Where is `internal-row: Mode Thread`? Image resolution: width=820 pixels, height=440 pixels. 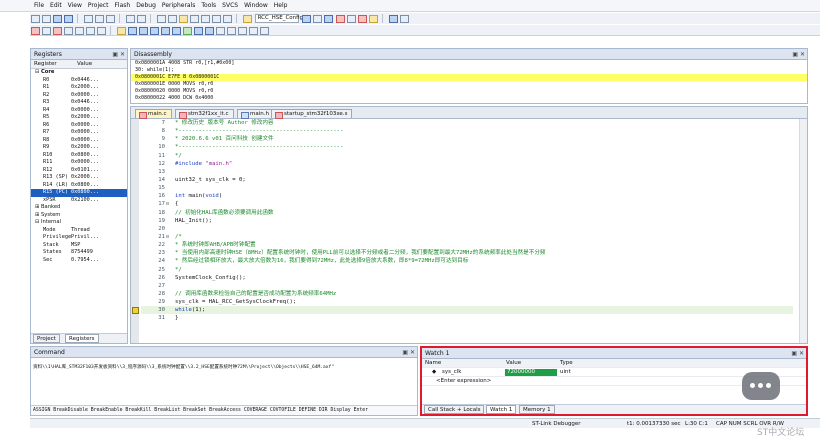 internal-row: Mode Thread is located at coordinates (79, 231).